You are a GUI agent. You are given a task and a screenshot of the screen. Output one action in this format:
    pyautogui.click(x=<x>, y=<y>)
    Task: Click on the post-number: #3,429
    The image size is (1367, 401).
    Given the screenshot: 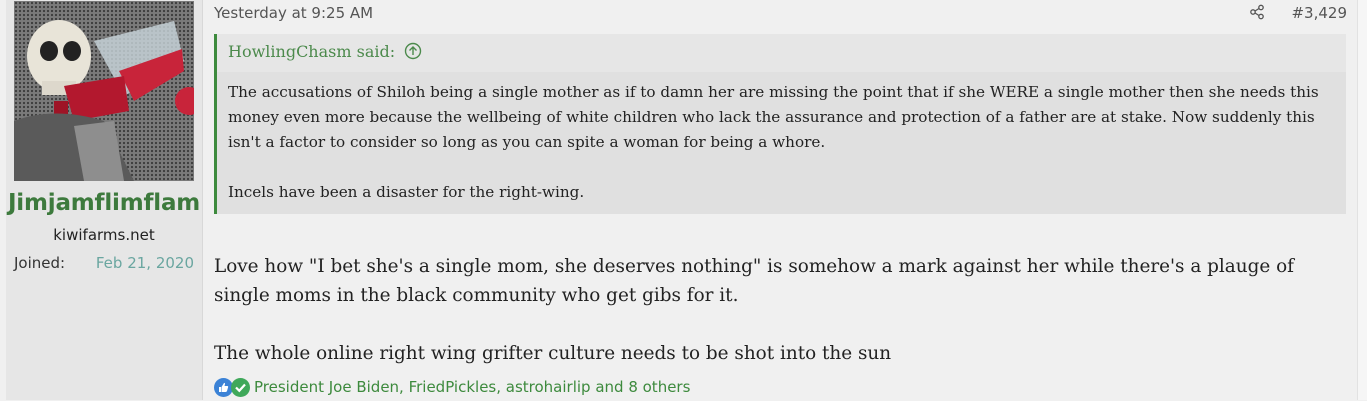 What is the action you would take?
    pyautogui.click(x=1319, y=13)
    